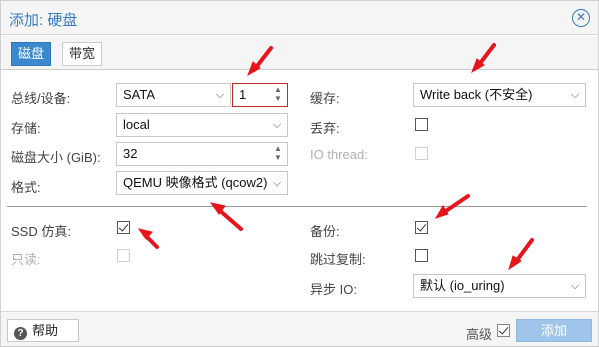 The height and width of the screenshot is (348, 599). Describe the element at coordinates (333, 289) in the screenshot. I see `async-io-label: 异步 IO:` at that location.